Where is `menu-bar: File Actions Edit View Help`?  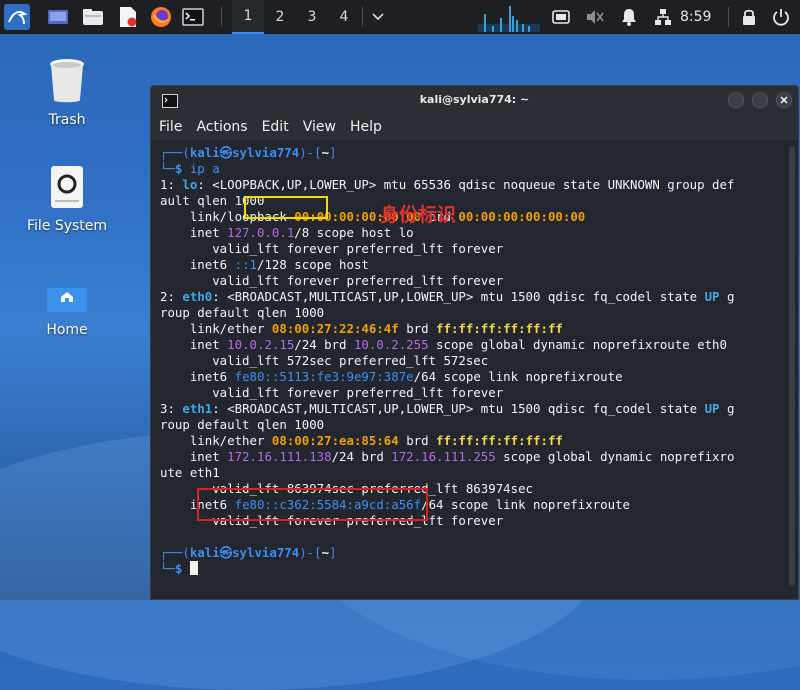 menu-bar: File Actions Edit View Help is located at coordinates (474, 127).